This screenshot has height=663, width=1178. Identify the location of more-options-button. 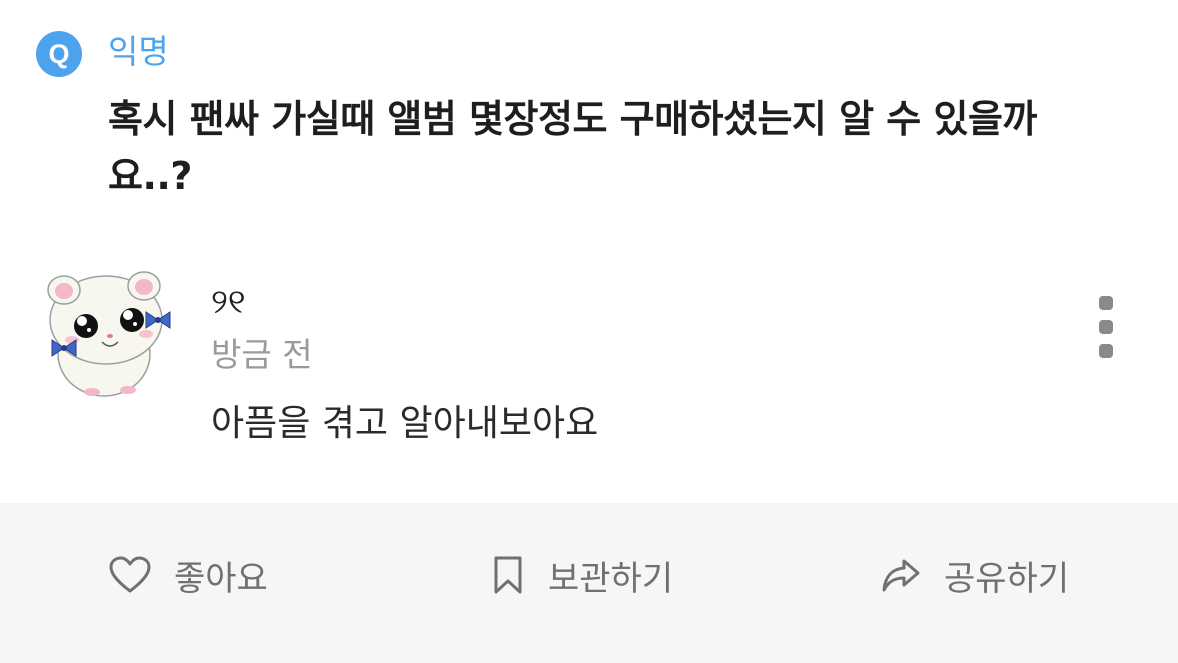
(1106, 327).